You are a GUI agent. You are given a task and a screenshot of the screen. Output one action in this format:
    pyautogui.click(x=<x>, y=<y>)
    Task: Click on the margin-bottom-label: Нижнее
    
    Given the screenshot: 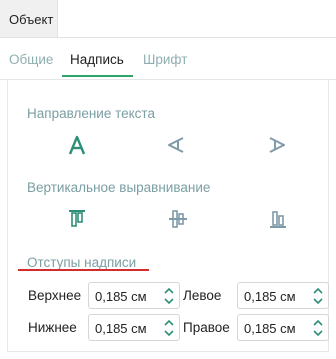 What is the action you would take?
    pyautogui.click(x=52, y=327)
    